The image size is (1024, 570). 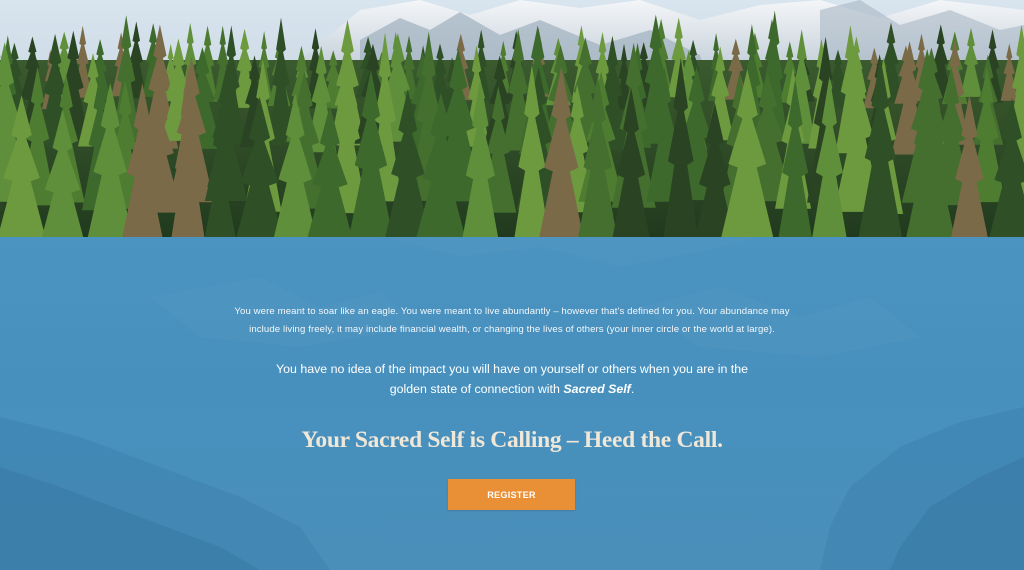 What do you see at coordinates (511, 494) in the screenshot?
I see `register-button: REGISTER` at bounding box center [511, 494].